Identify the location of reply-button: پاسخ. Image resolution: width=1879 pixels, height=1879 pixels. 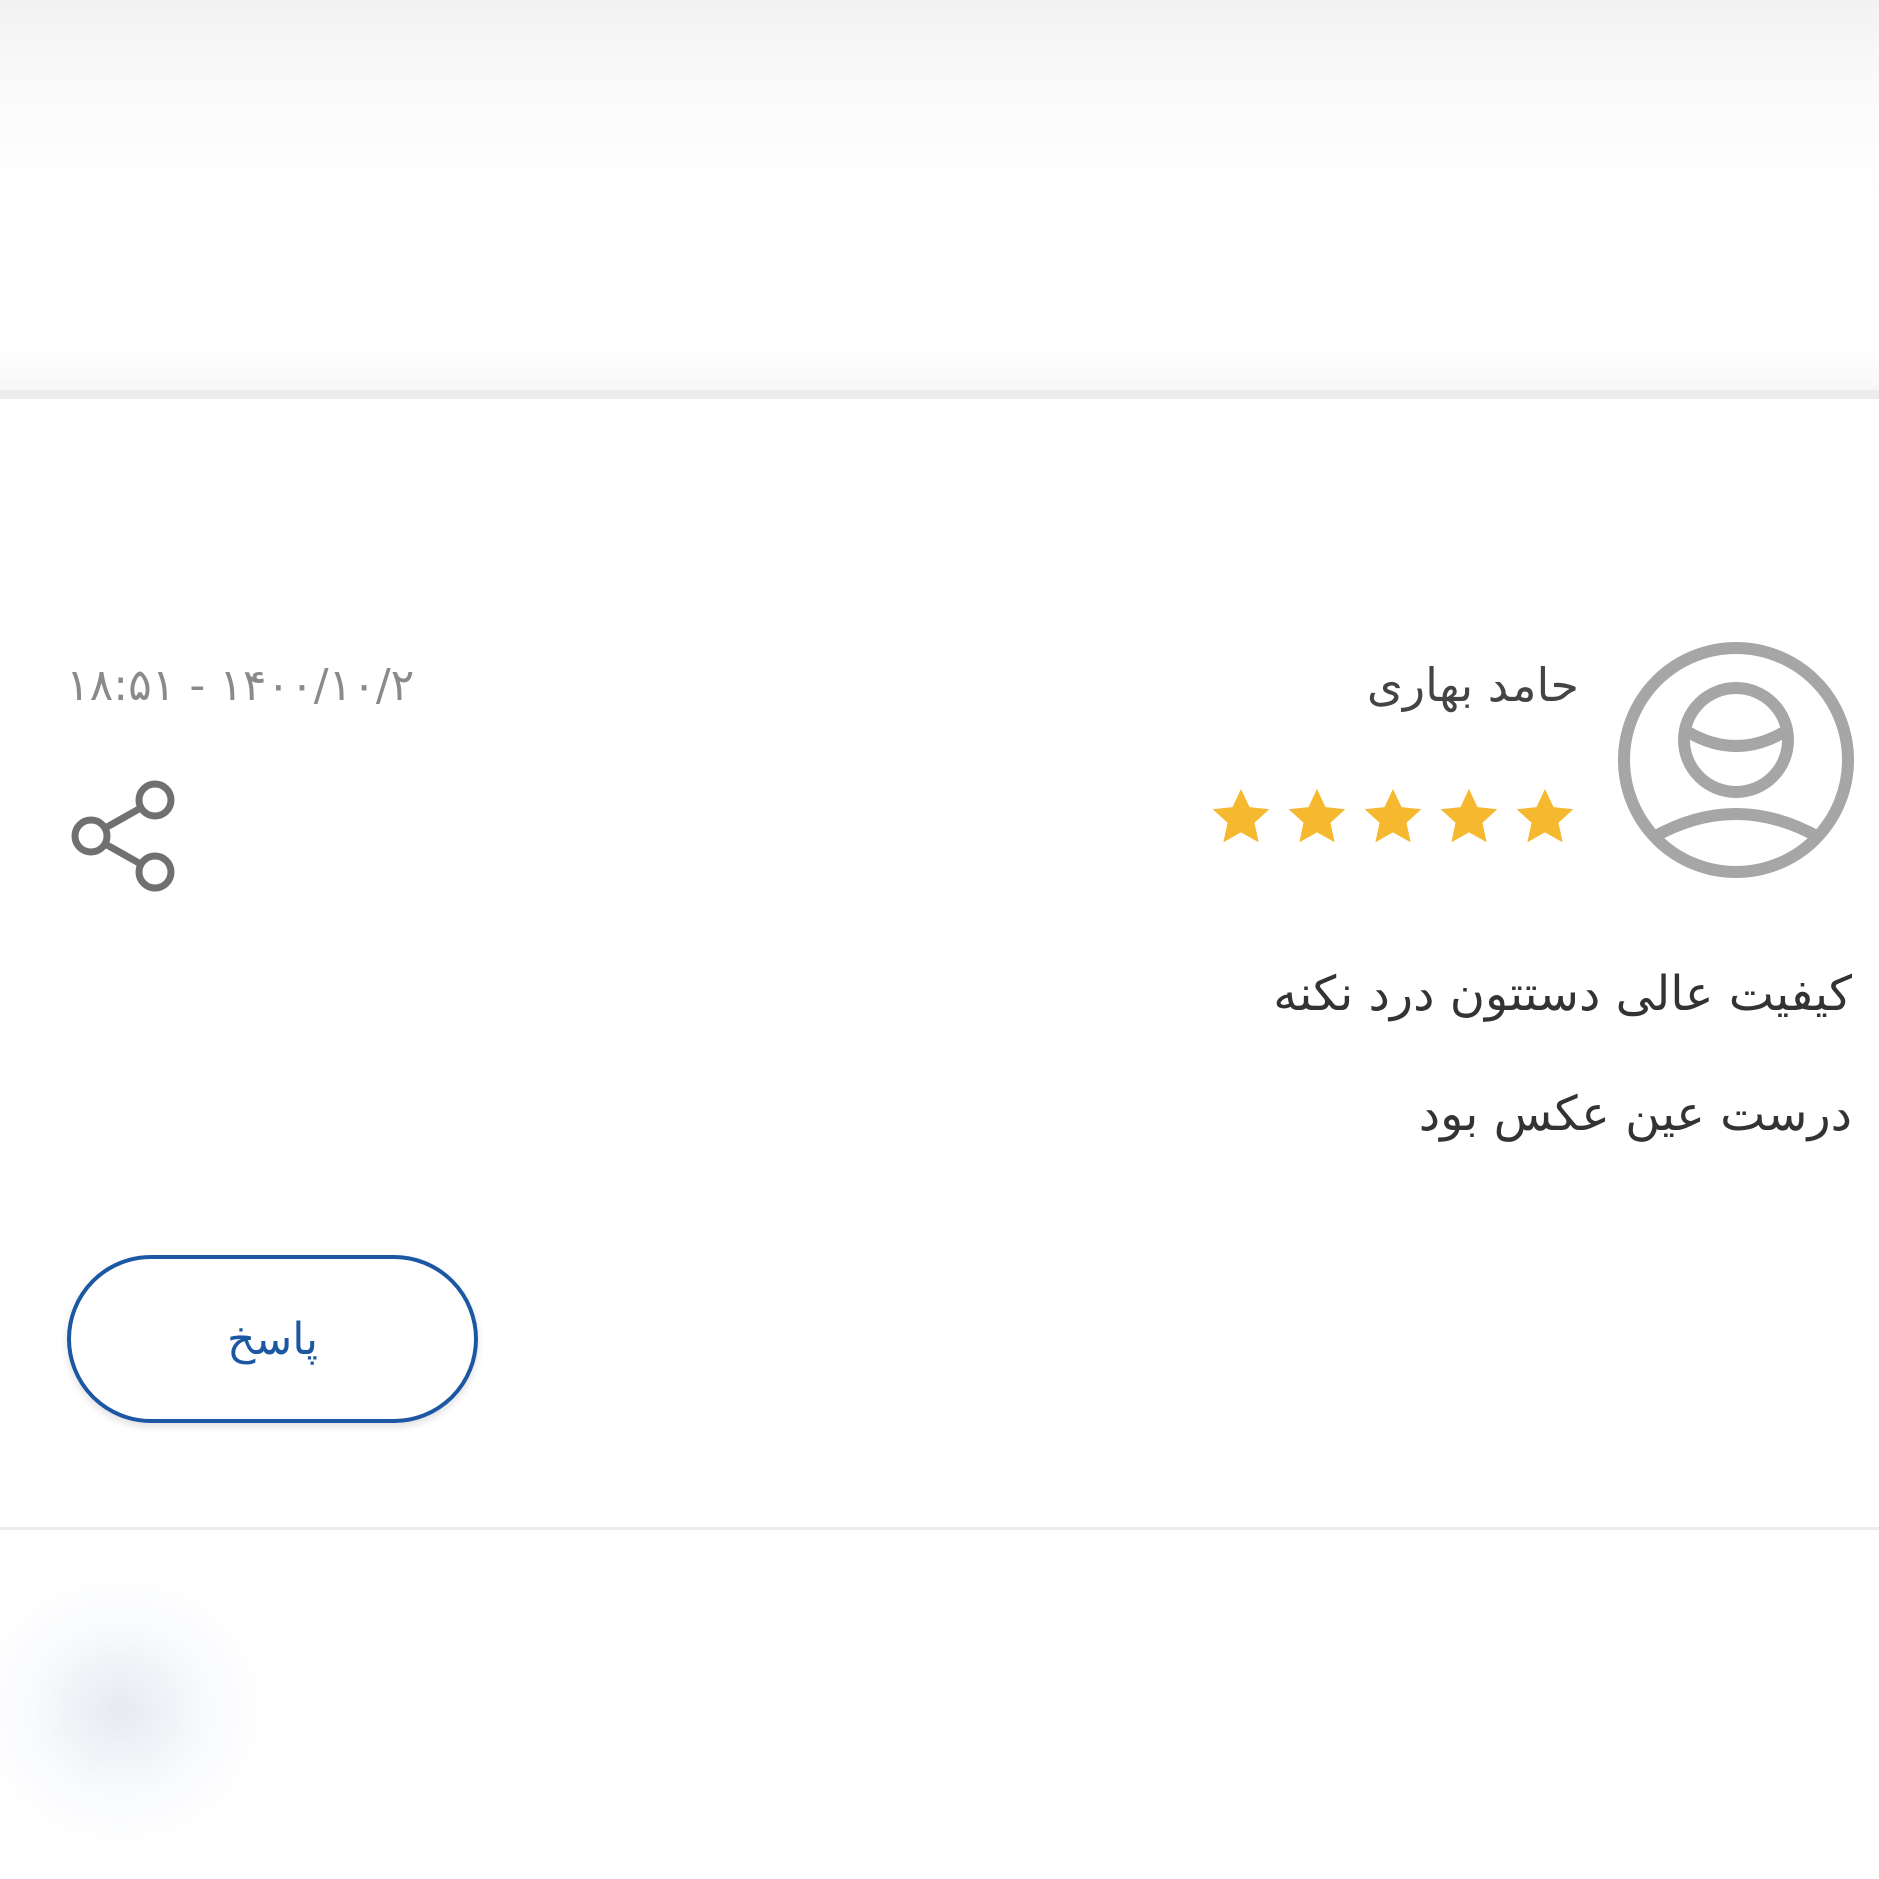
(272, 1339).